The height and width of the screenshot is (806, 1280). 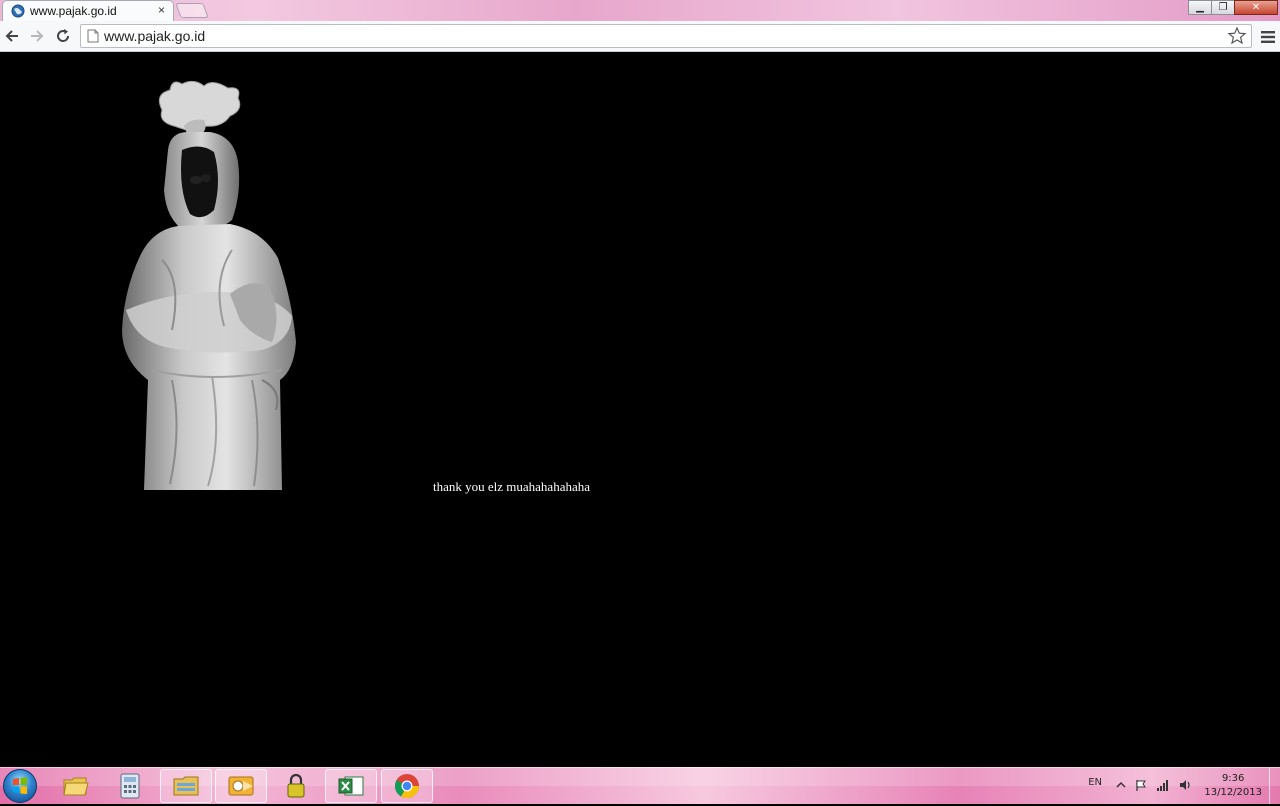 I want to click on excel-glyph-icon, so click(x=351, y=786).